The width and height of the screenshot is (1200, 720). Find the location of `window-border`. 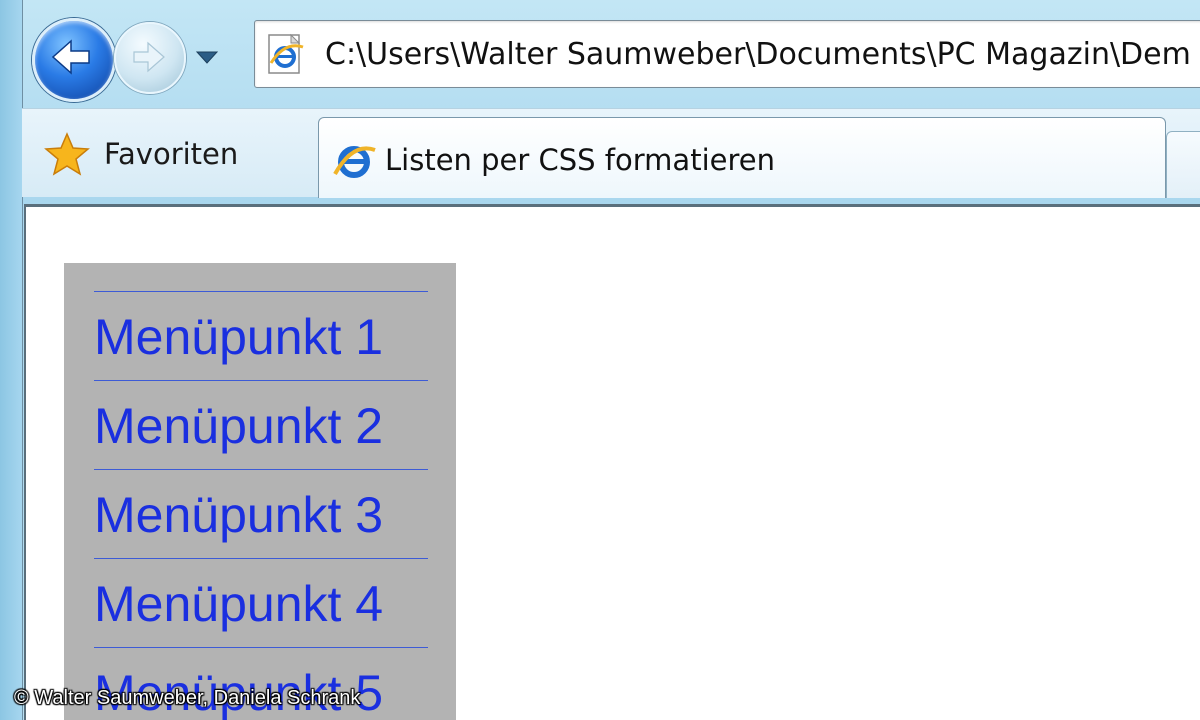

window-border is located at coordinates (11, 360).